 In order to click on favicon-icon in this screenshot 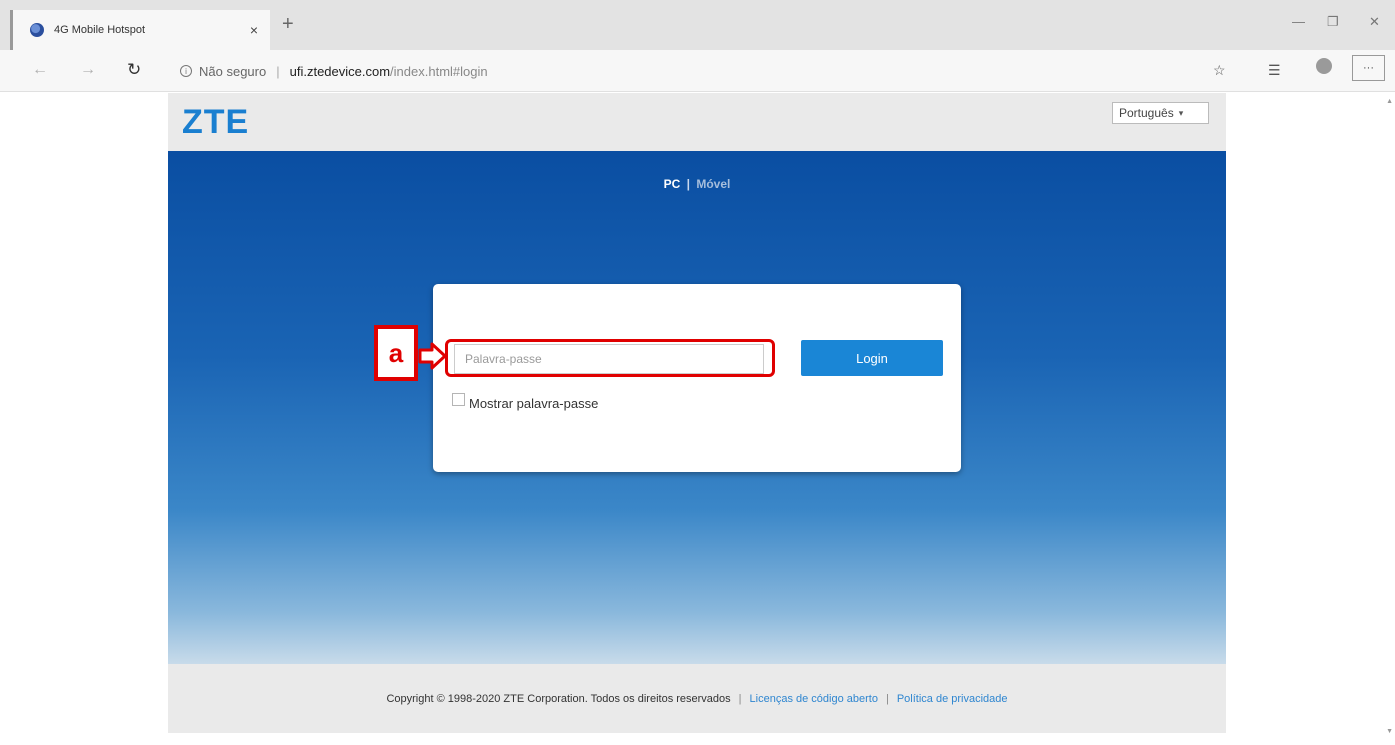, I will do `click(37, 30)`.